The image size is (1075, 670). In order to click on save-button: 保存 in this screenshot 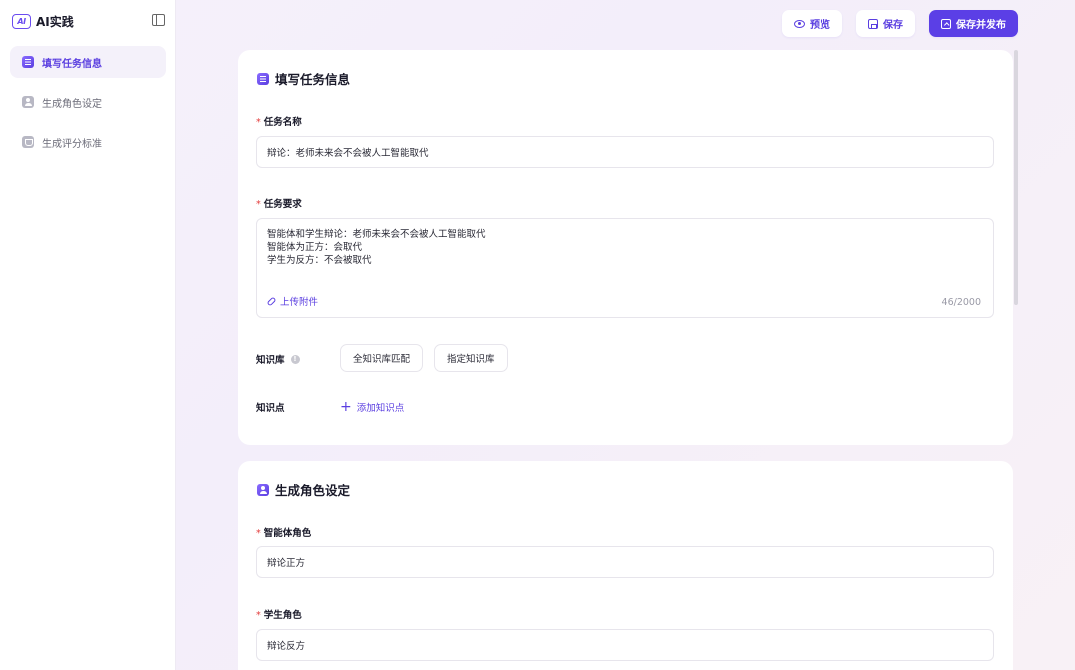, I will do `click(885, 23)`.